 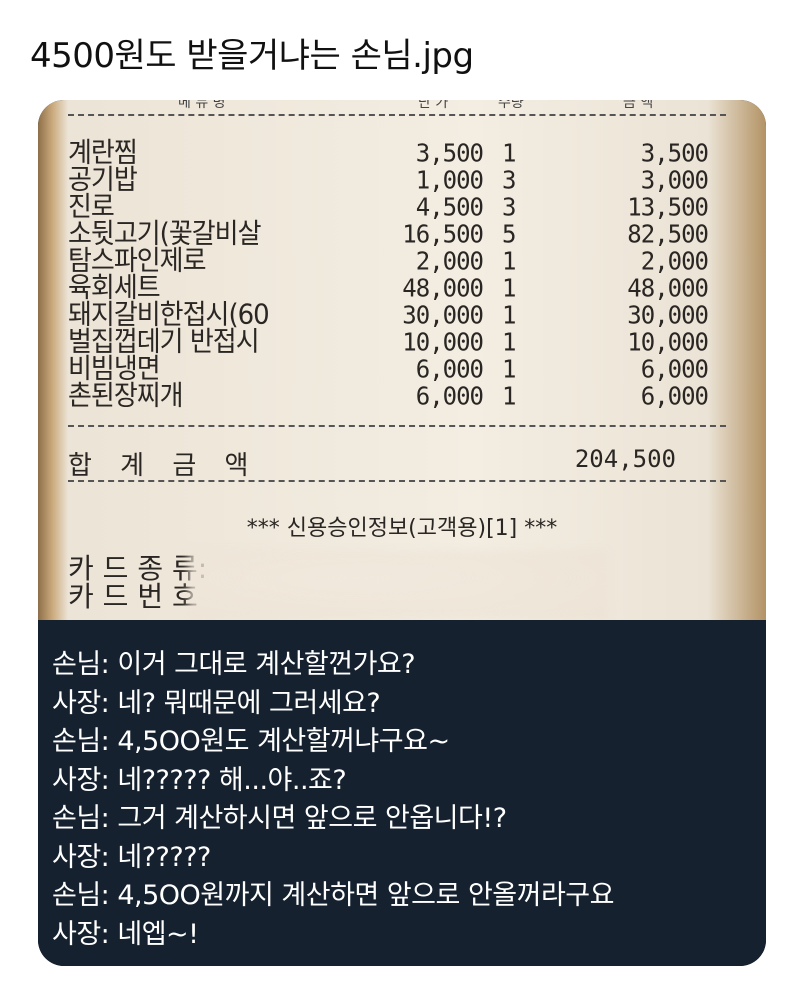 I want to click on receipt-item-row: 벌집껍데기 반접시 10,000 1 10,000, so click(x=388, y=342).